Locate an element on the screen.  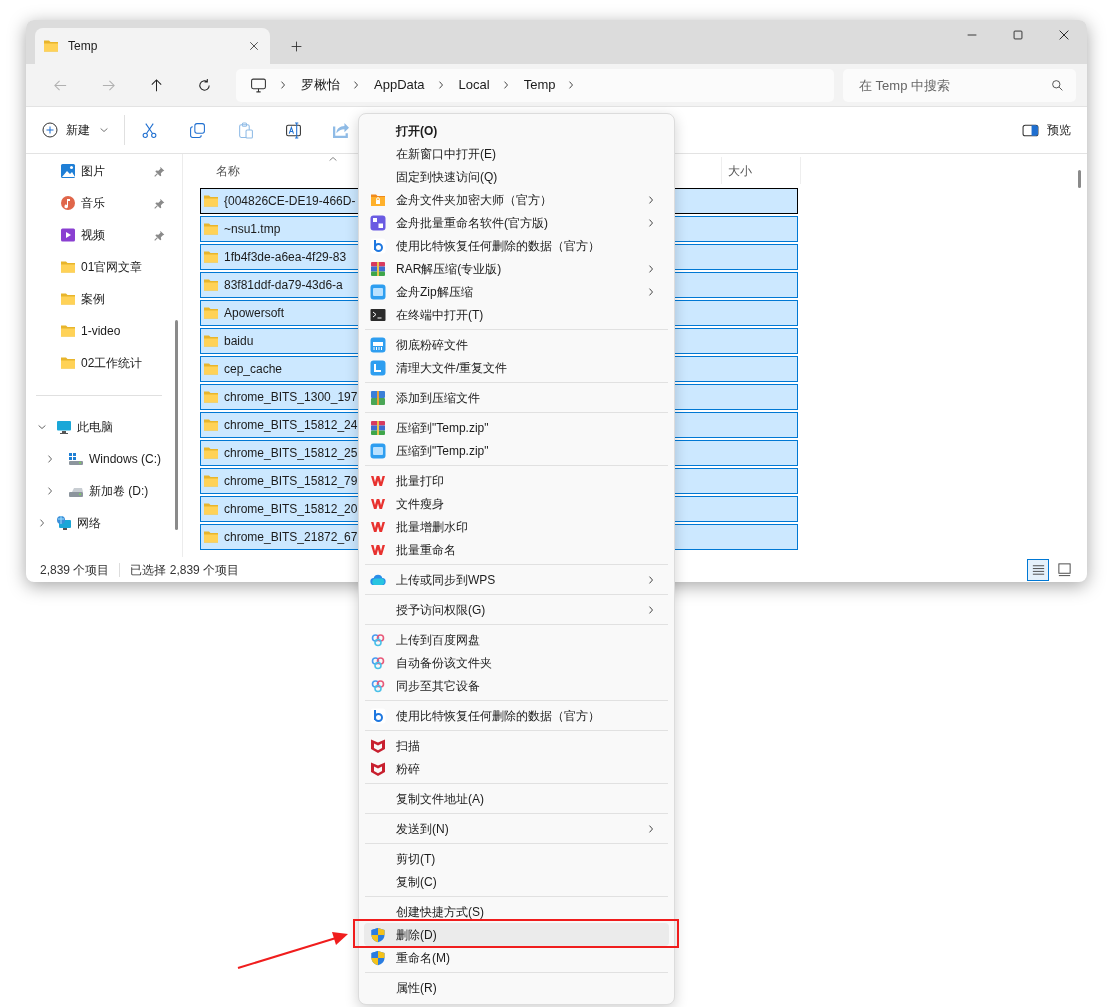
file-name: chrome_BITS_21872_67 is located at coordinates (291, 537).